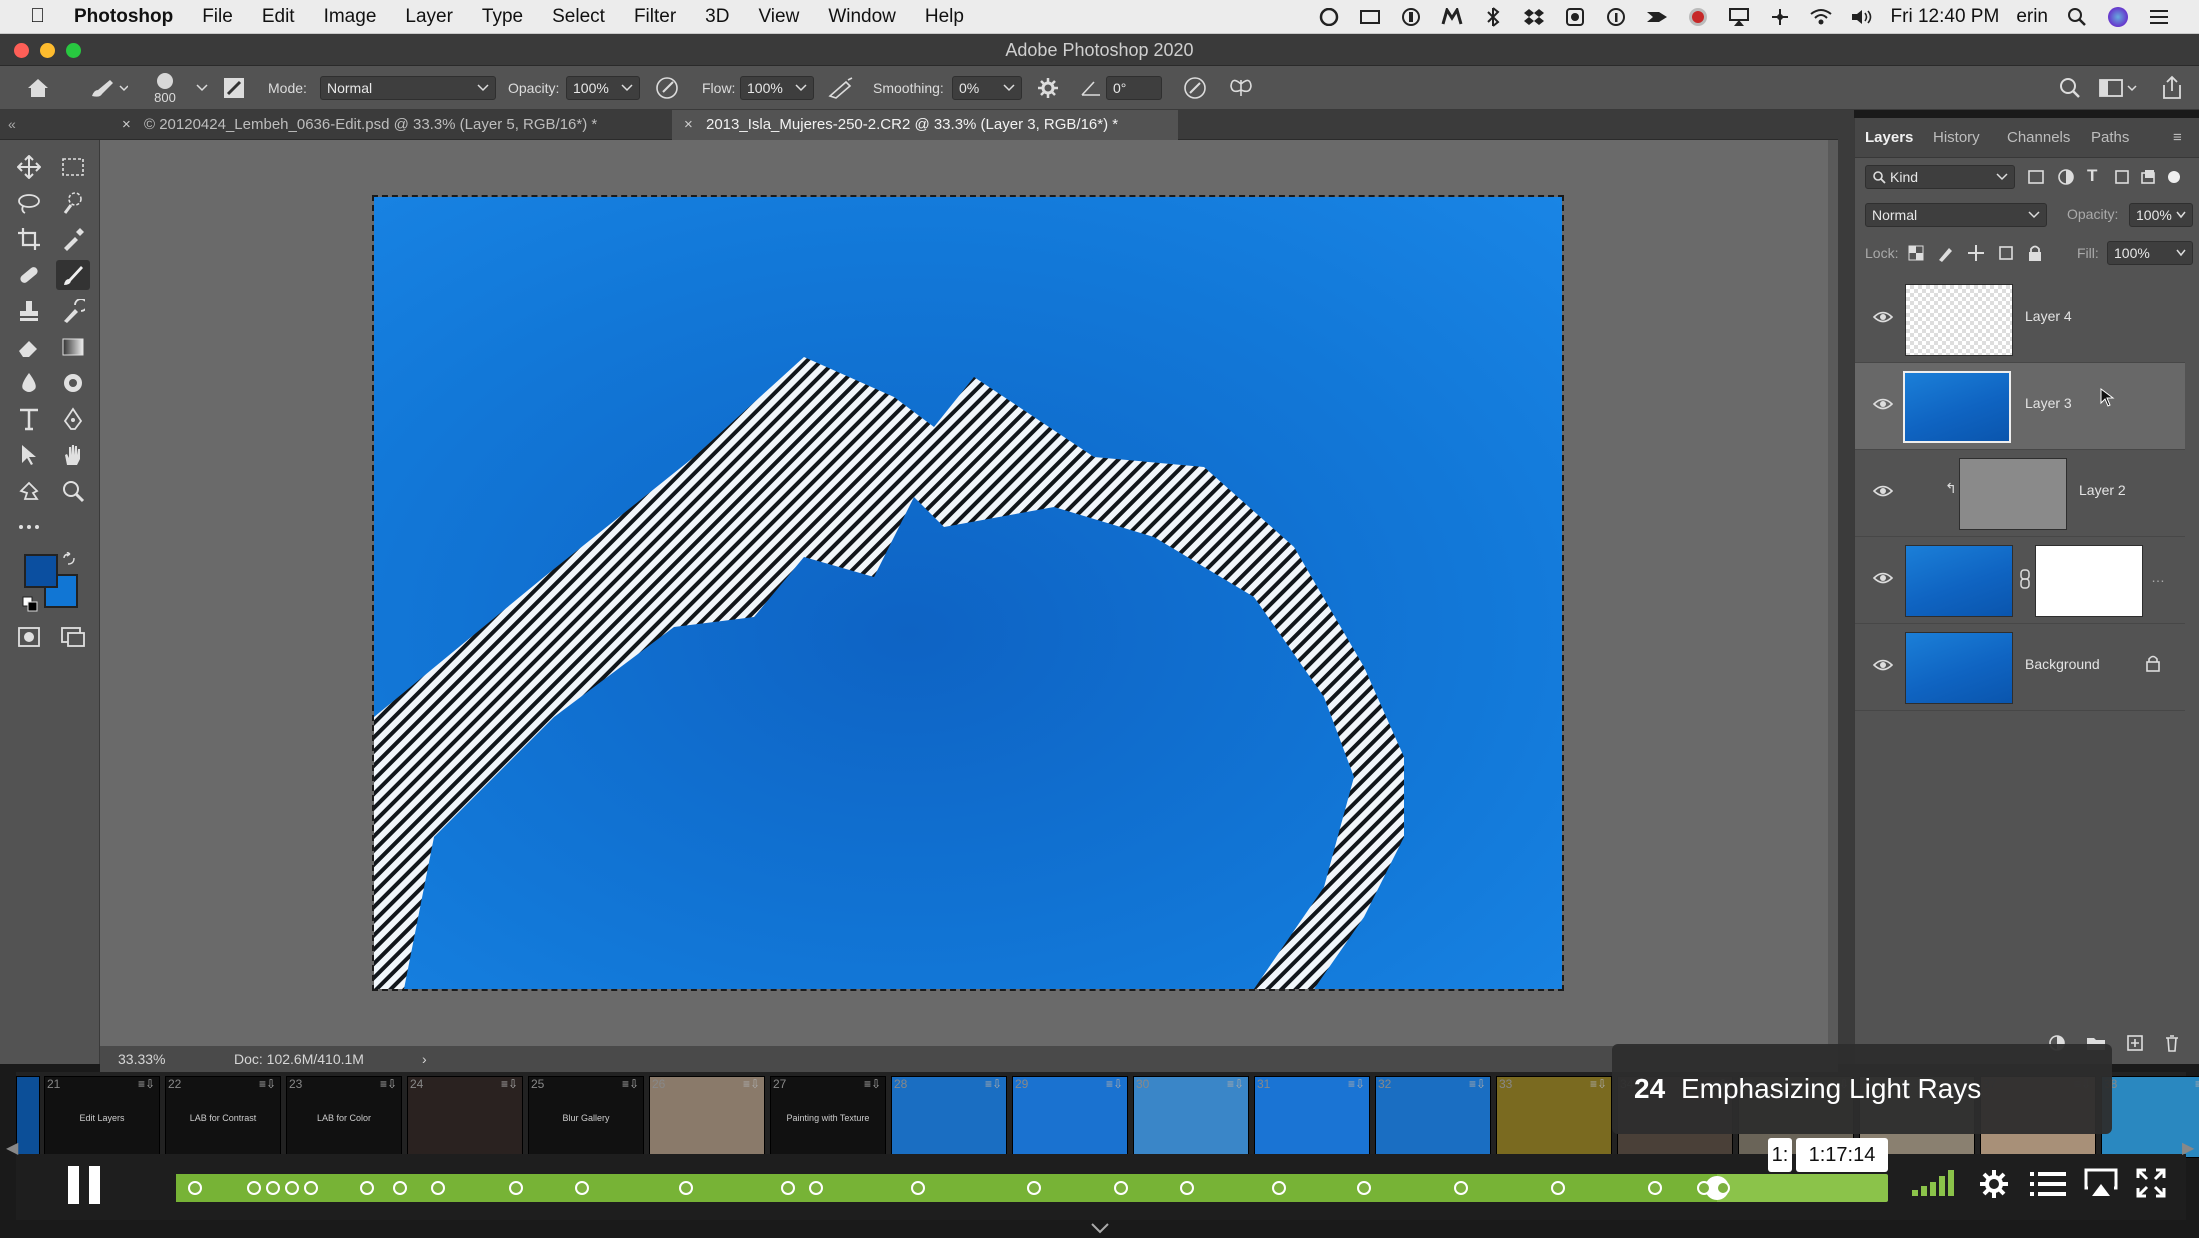 This screenshot has width=2199, height=1238. I want to click on collapse-toolbox-icon: «, so click(12, 124).